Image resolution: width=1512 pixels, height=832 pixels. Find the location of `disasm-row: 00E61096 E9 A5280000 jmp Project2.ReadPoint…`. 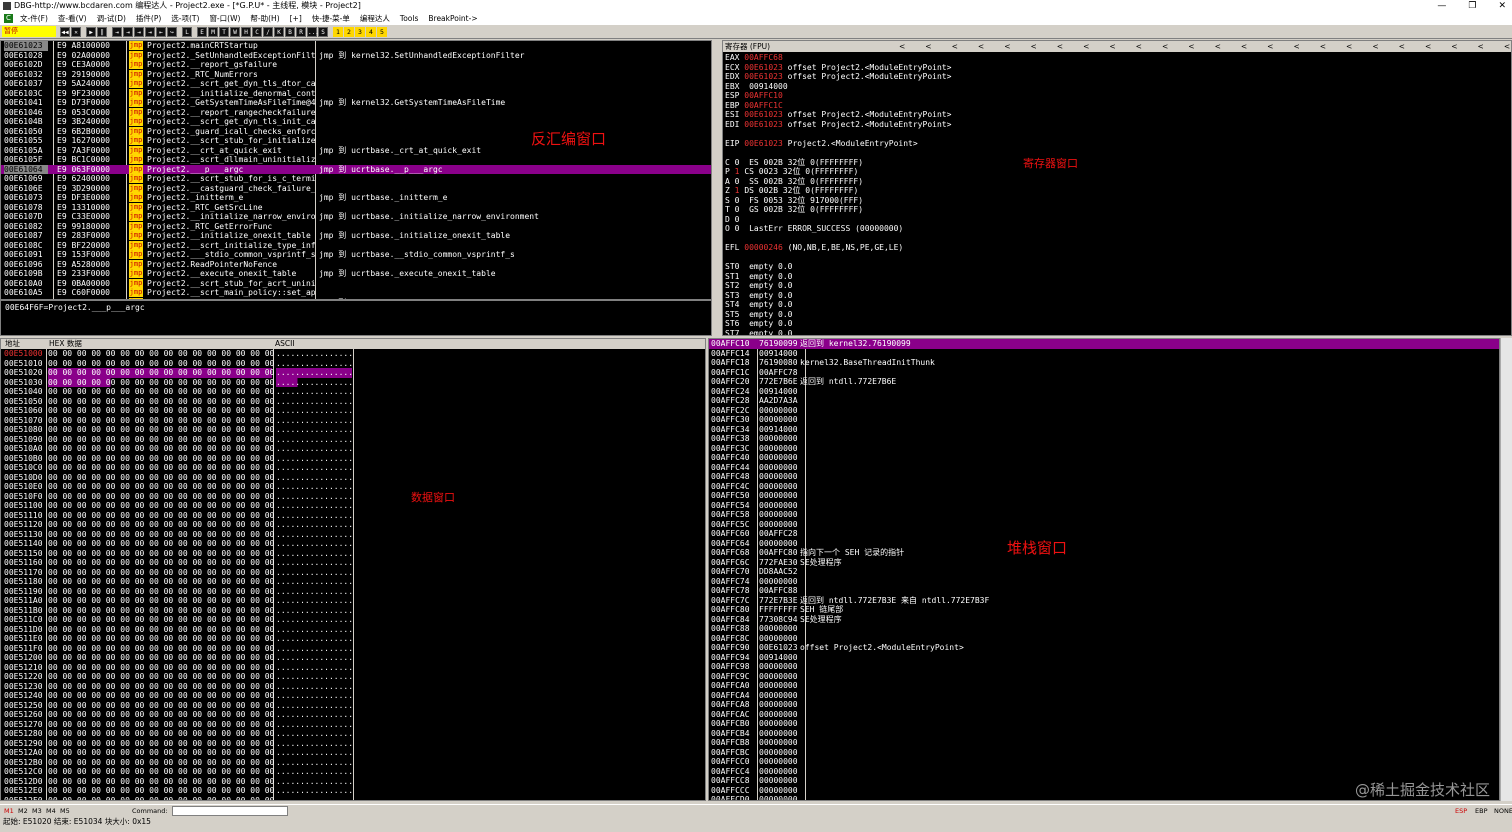

disasm-row: 00E61096 E9 A5280000 jmp Project2.ReadPoint… is located at coordinates (356, 264).